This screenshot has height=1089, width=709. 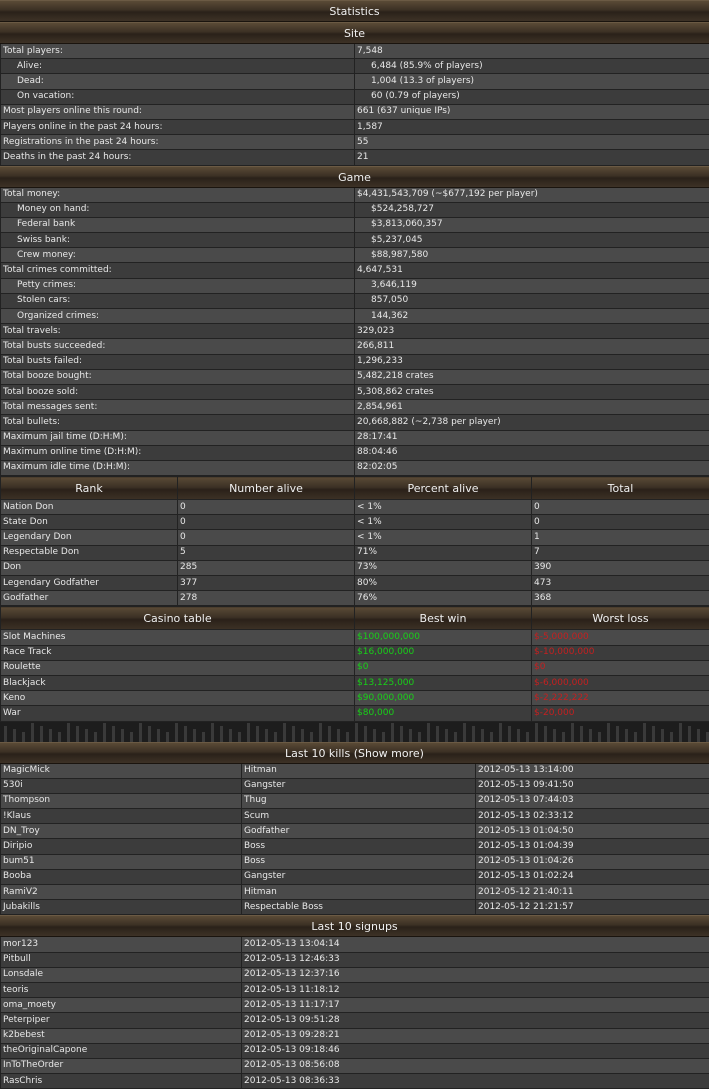 I want to click on rank-row: Don28573%390, so click(x=355, y=567).